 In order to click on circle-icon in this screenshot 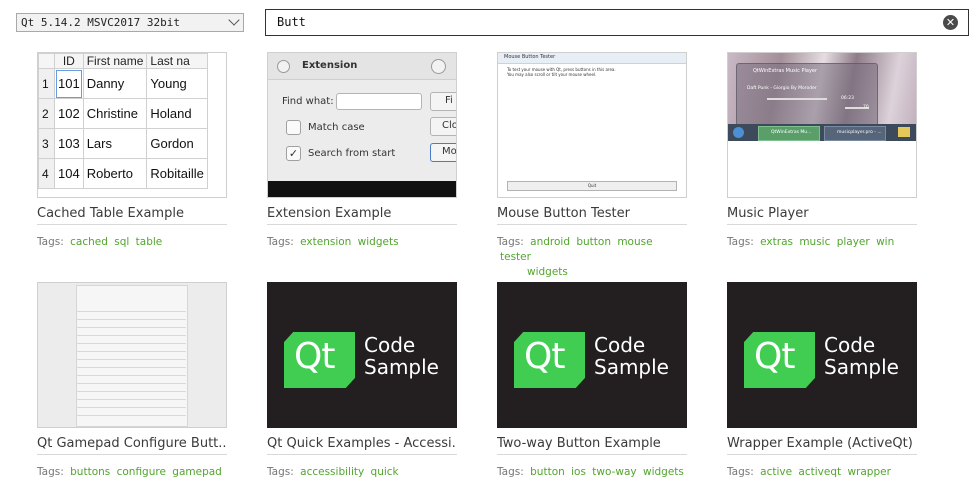, I will do `click(283, 66)`.